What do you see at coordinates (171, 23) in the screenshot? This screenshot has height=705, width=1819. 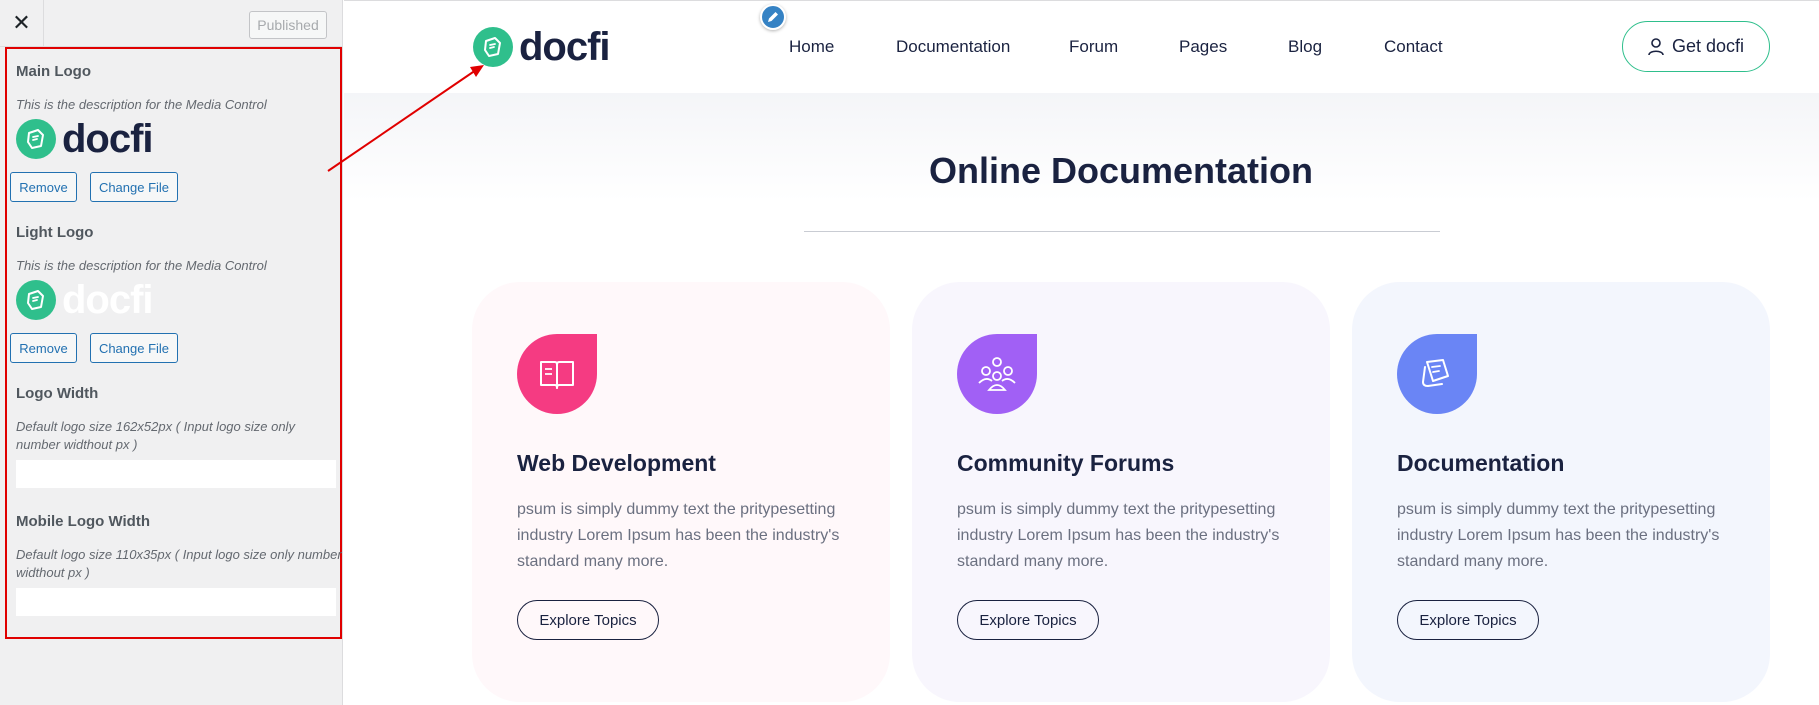 I see `customizer-header: ✕ Published` at bounding box center [171, 23].